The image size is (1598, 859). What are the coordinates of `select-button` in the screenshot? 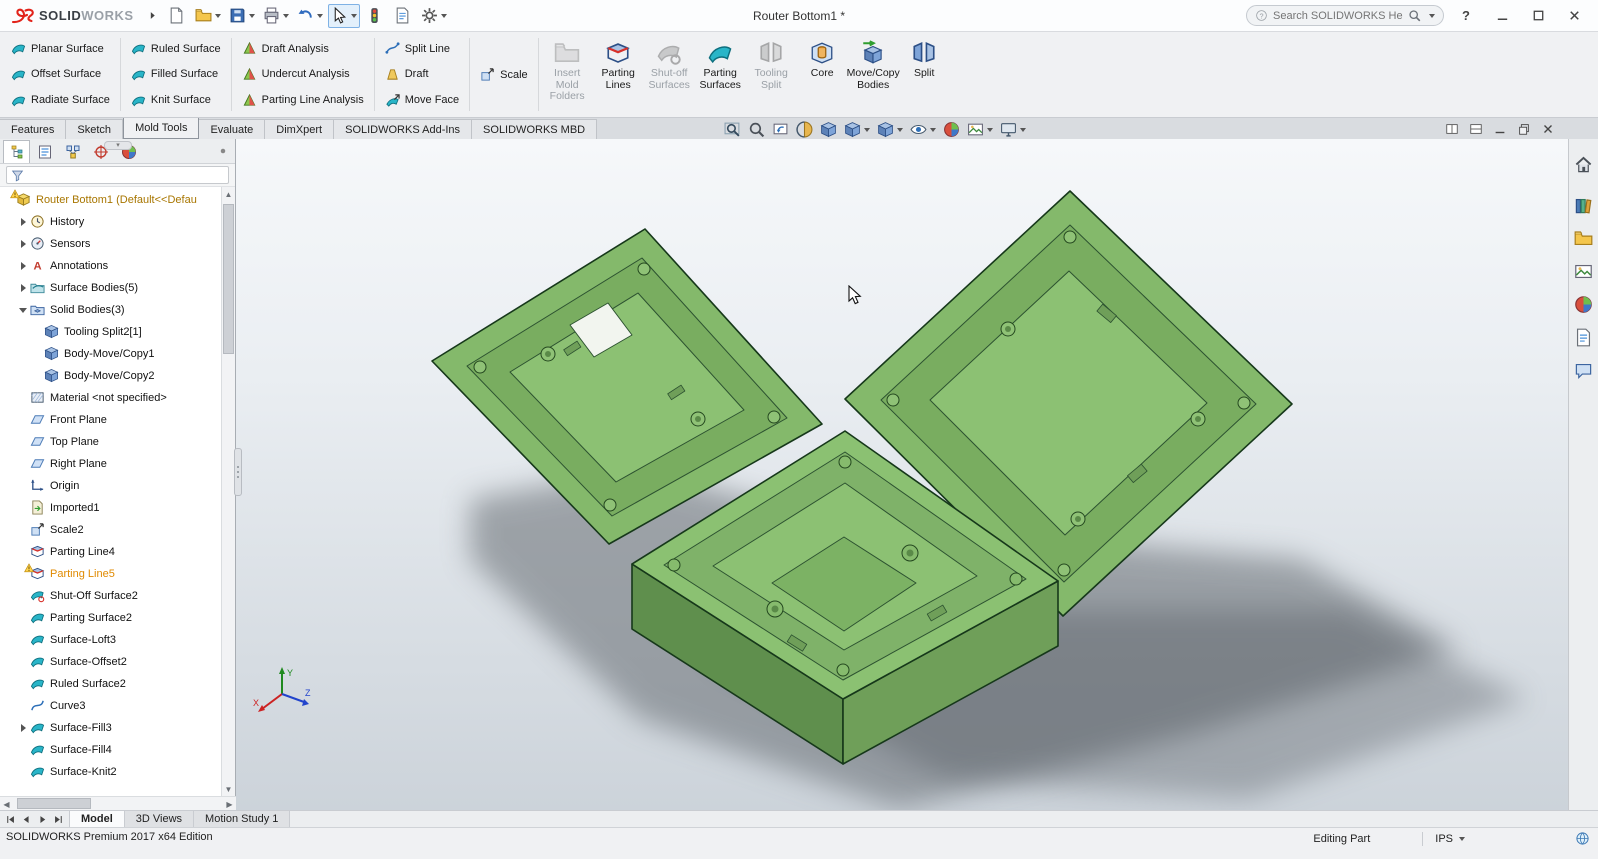 It's located at (343, 15).